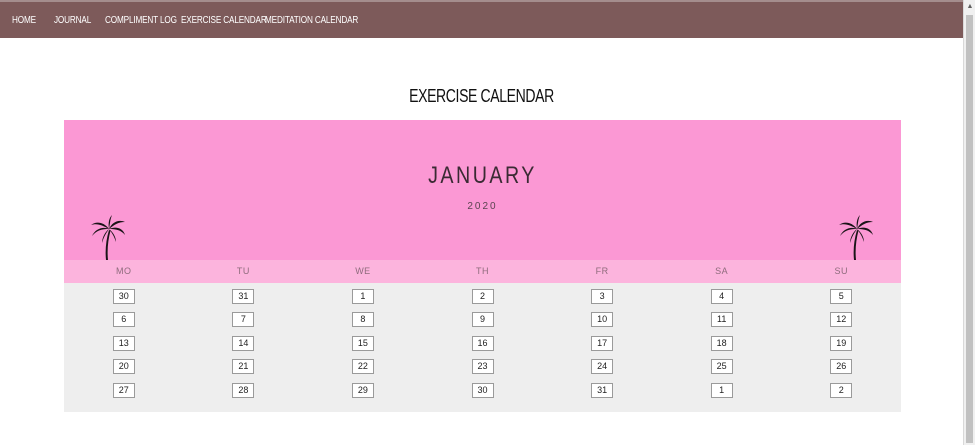  I want to click on scroll-up-icon: ▲, so click(970, 7).